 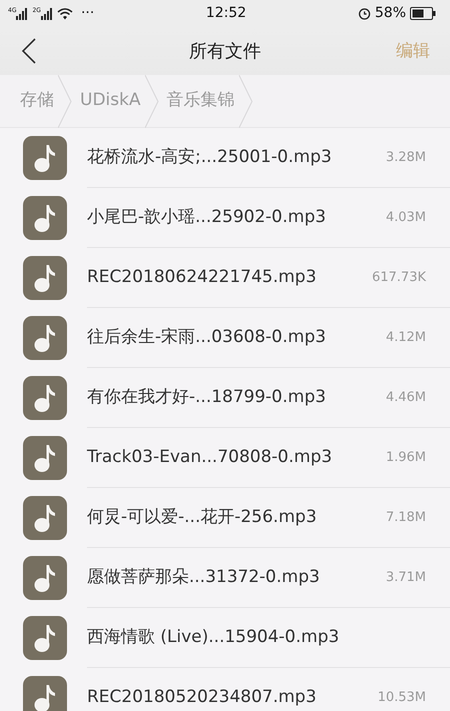 What do you see at coordinates (406, 577) in the screenshot?
I see `file-size: 3.71M` at bounding box center [406, 577].